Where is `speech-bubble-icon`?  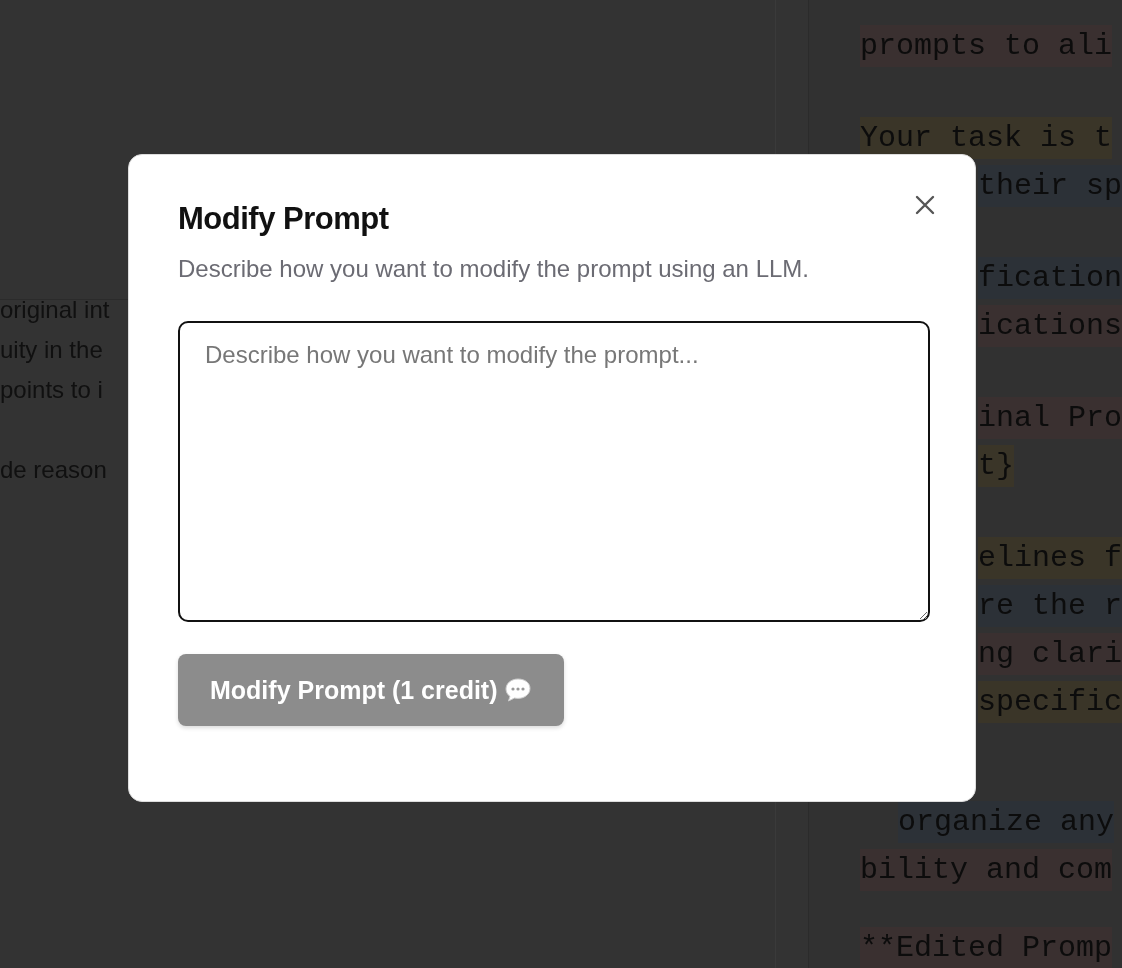
speech-bubble-icon is located at coordinates (517, 690).